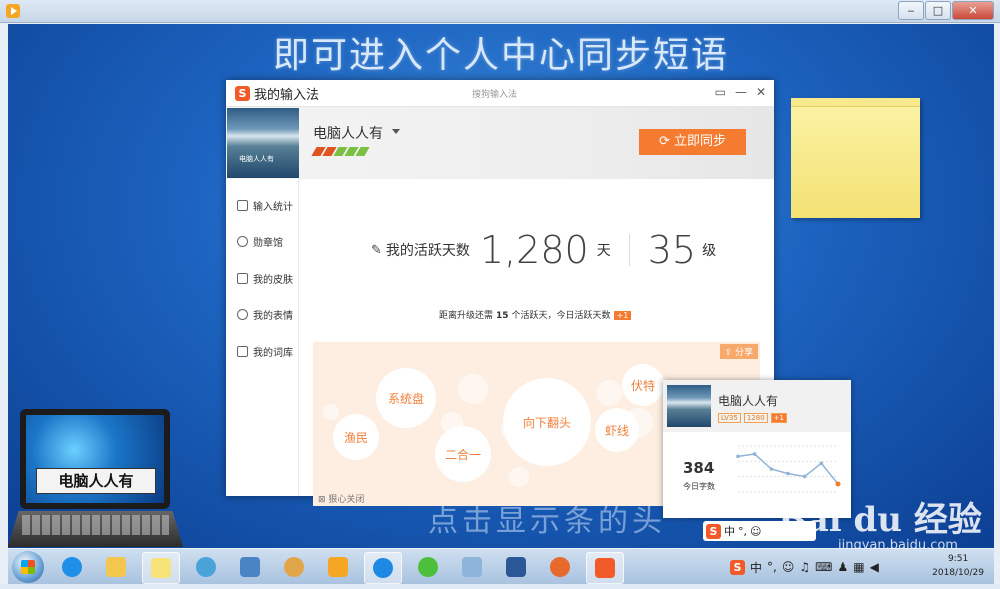 This screenshot has height=589, width=1000. What do you see at coordinates (842, 567) in the screenshot?
I see `shirt-icon: ♟` at bounding box center [842, 567].